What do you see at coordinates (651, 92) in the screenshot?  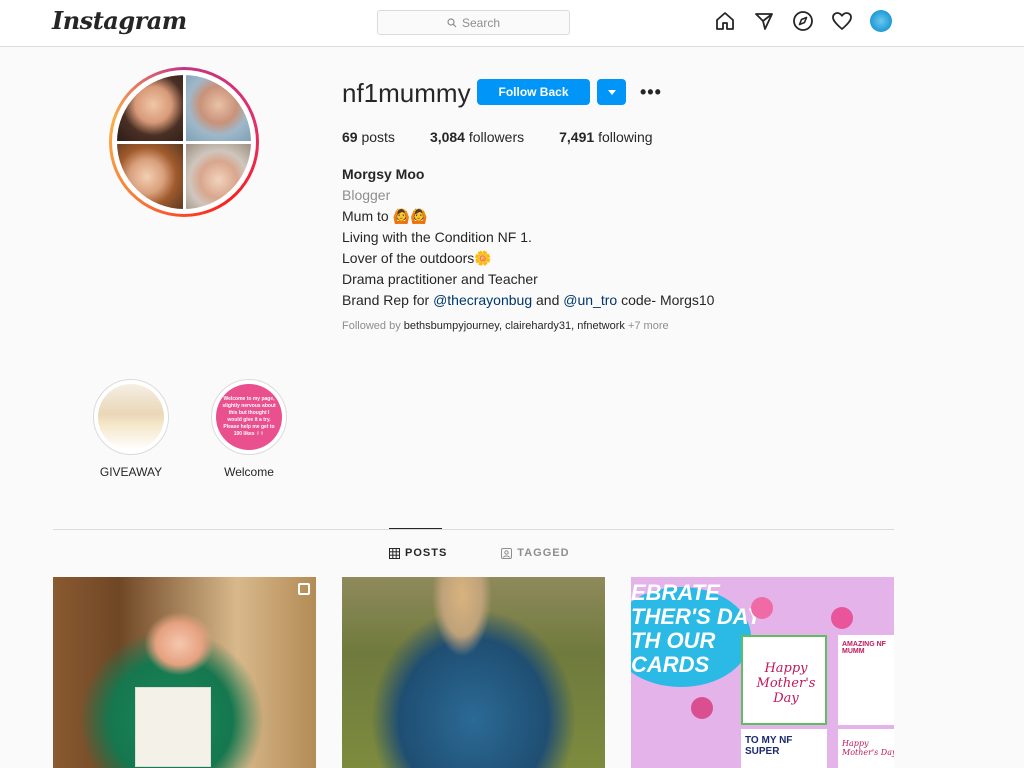 I see `more-options-icon: •••` at bounding box center [651, 92].